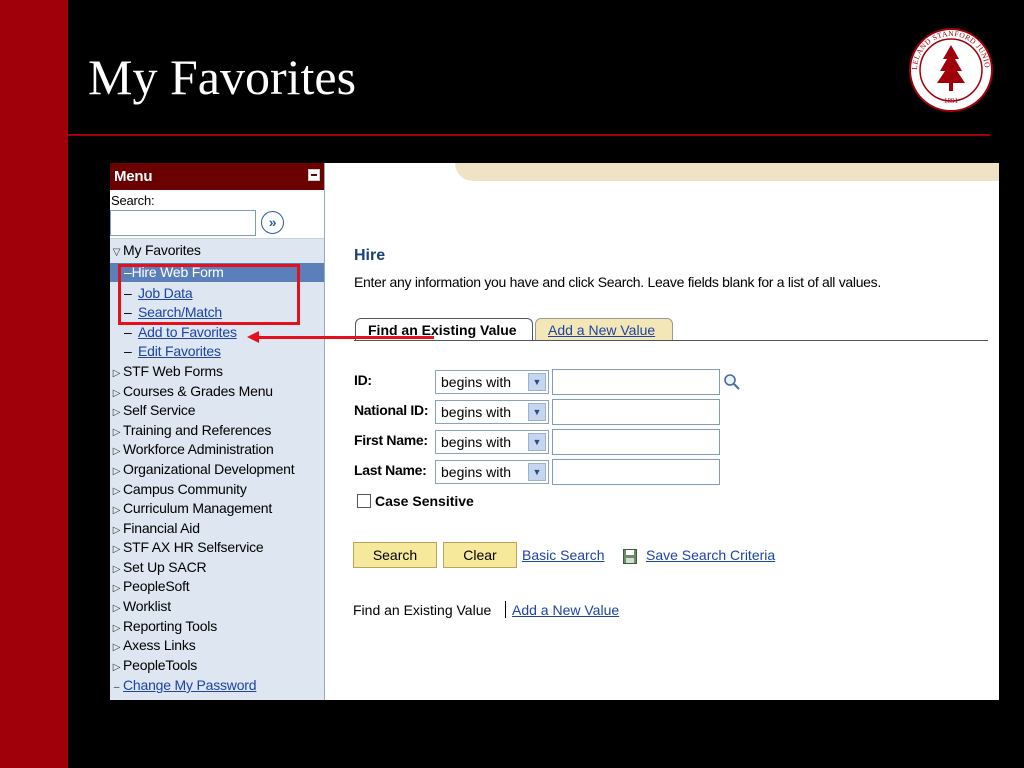  What do you see at coordinates (636, 472) in the screenshot?
I see `last-name-input` at bounding box center [636, 472].